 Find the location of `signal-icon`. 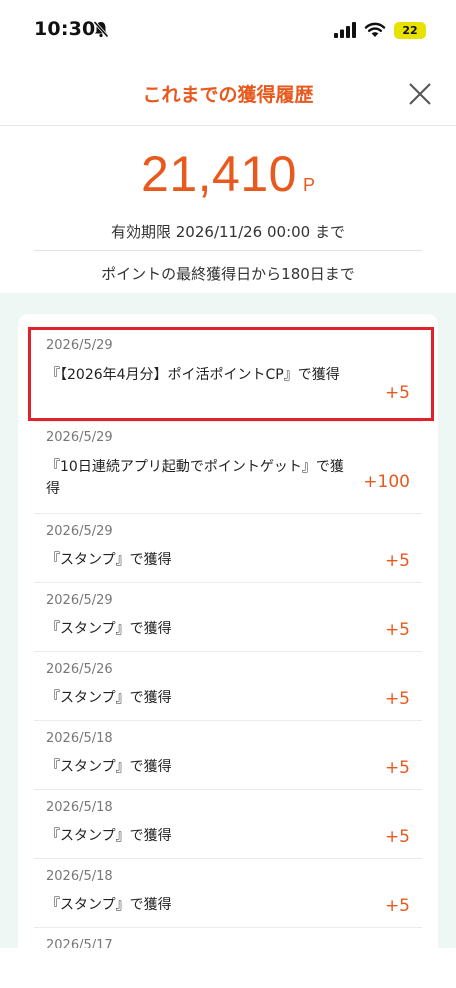

signal-icon is located at coordinates (345, 30).